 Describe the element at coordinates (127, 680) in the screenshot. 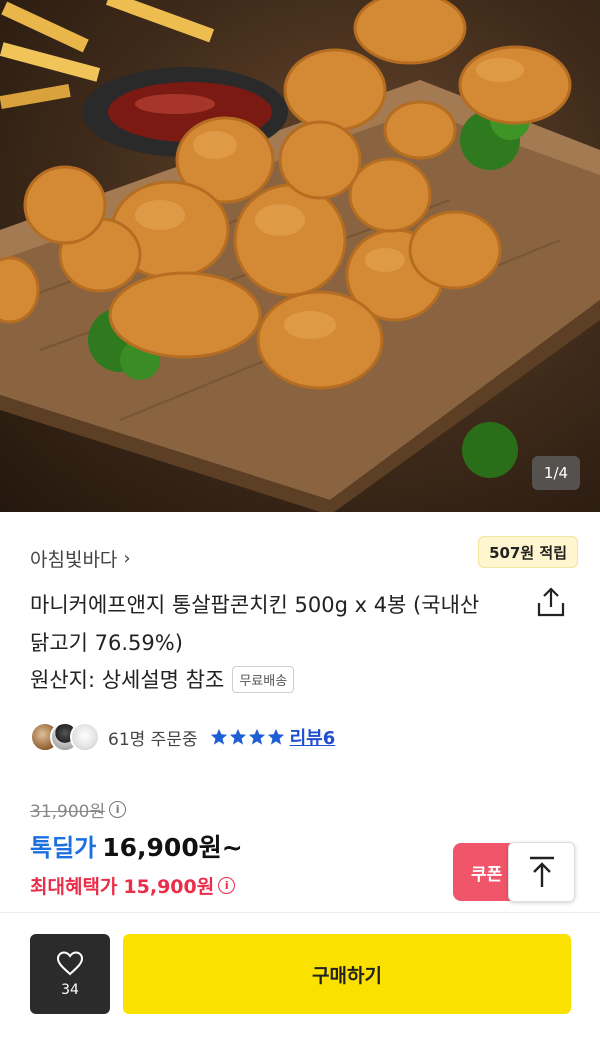

I see `origin-text: 원산지: 상세설명 참조` at that location.